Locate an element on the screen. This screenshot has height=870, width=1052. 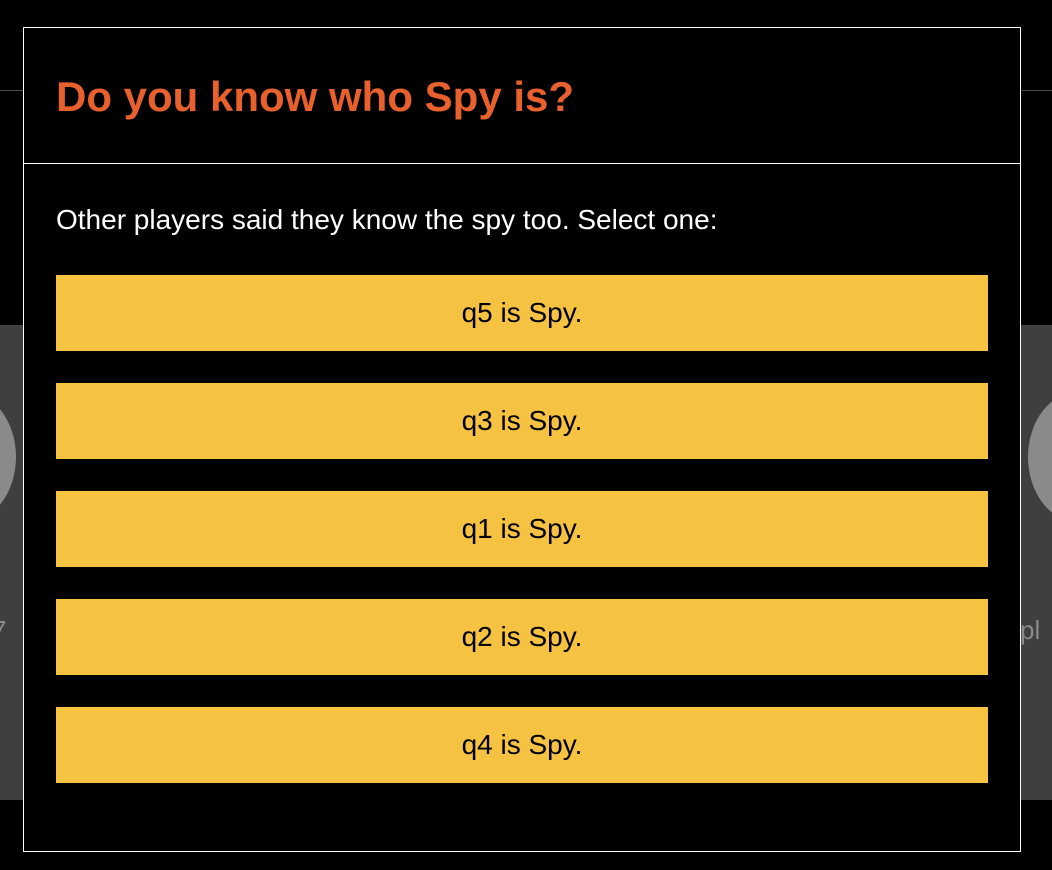
dialog-header: Do you know who Spy is? is located at coordinates (522, 96).